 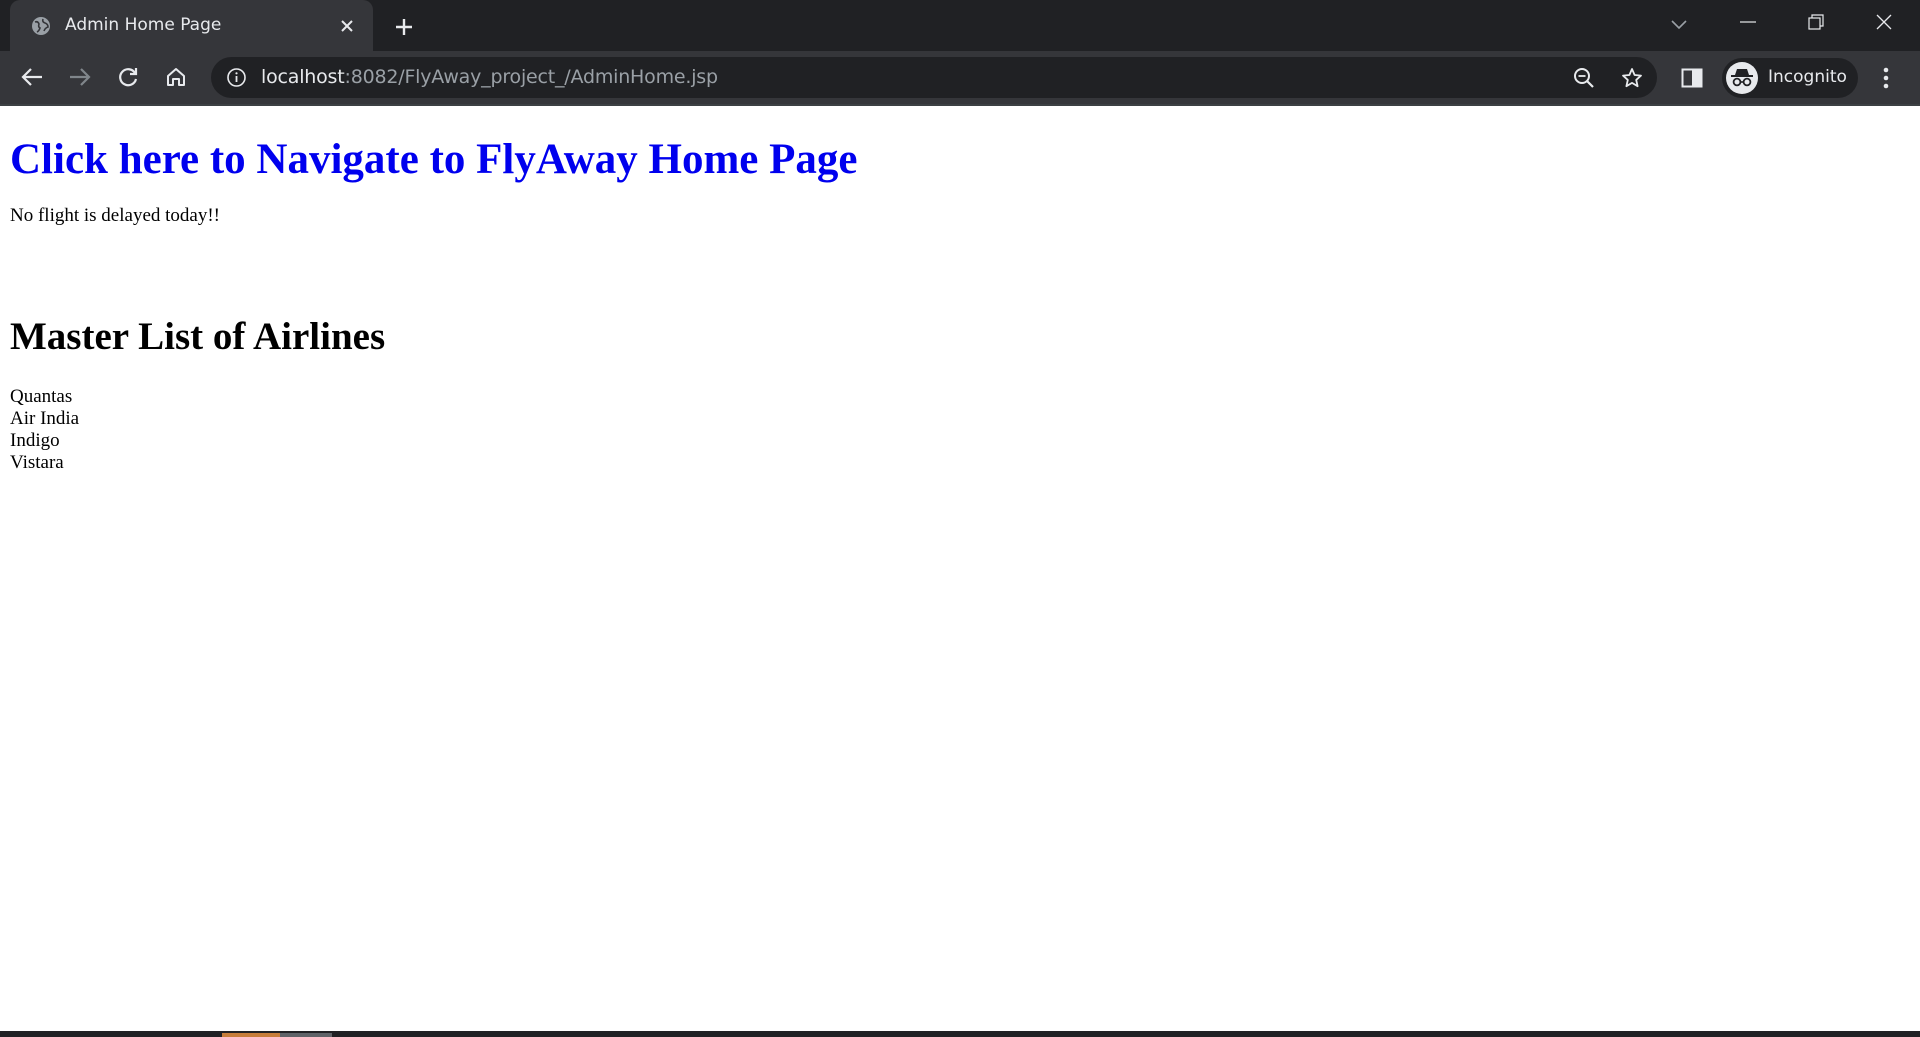 I want to click on taskbar-indicator, so click(x=306, y=1035).